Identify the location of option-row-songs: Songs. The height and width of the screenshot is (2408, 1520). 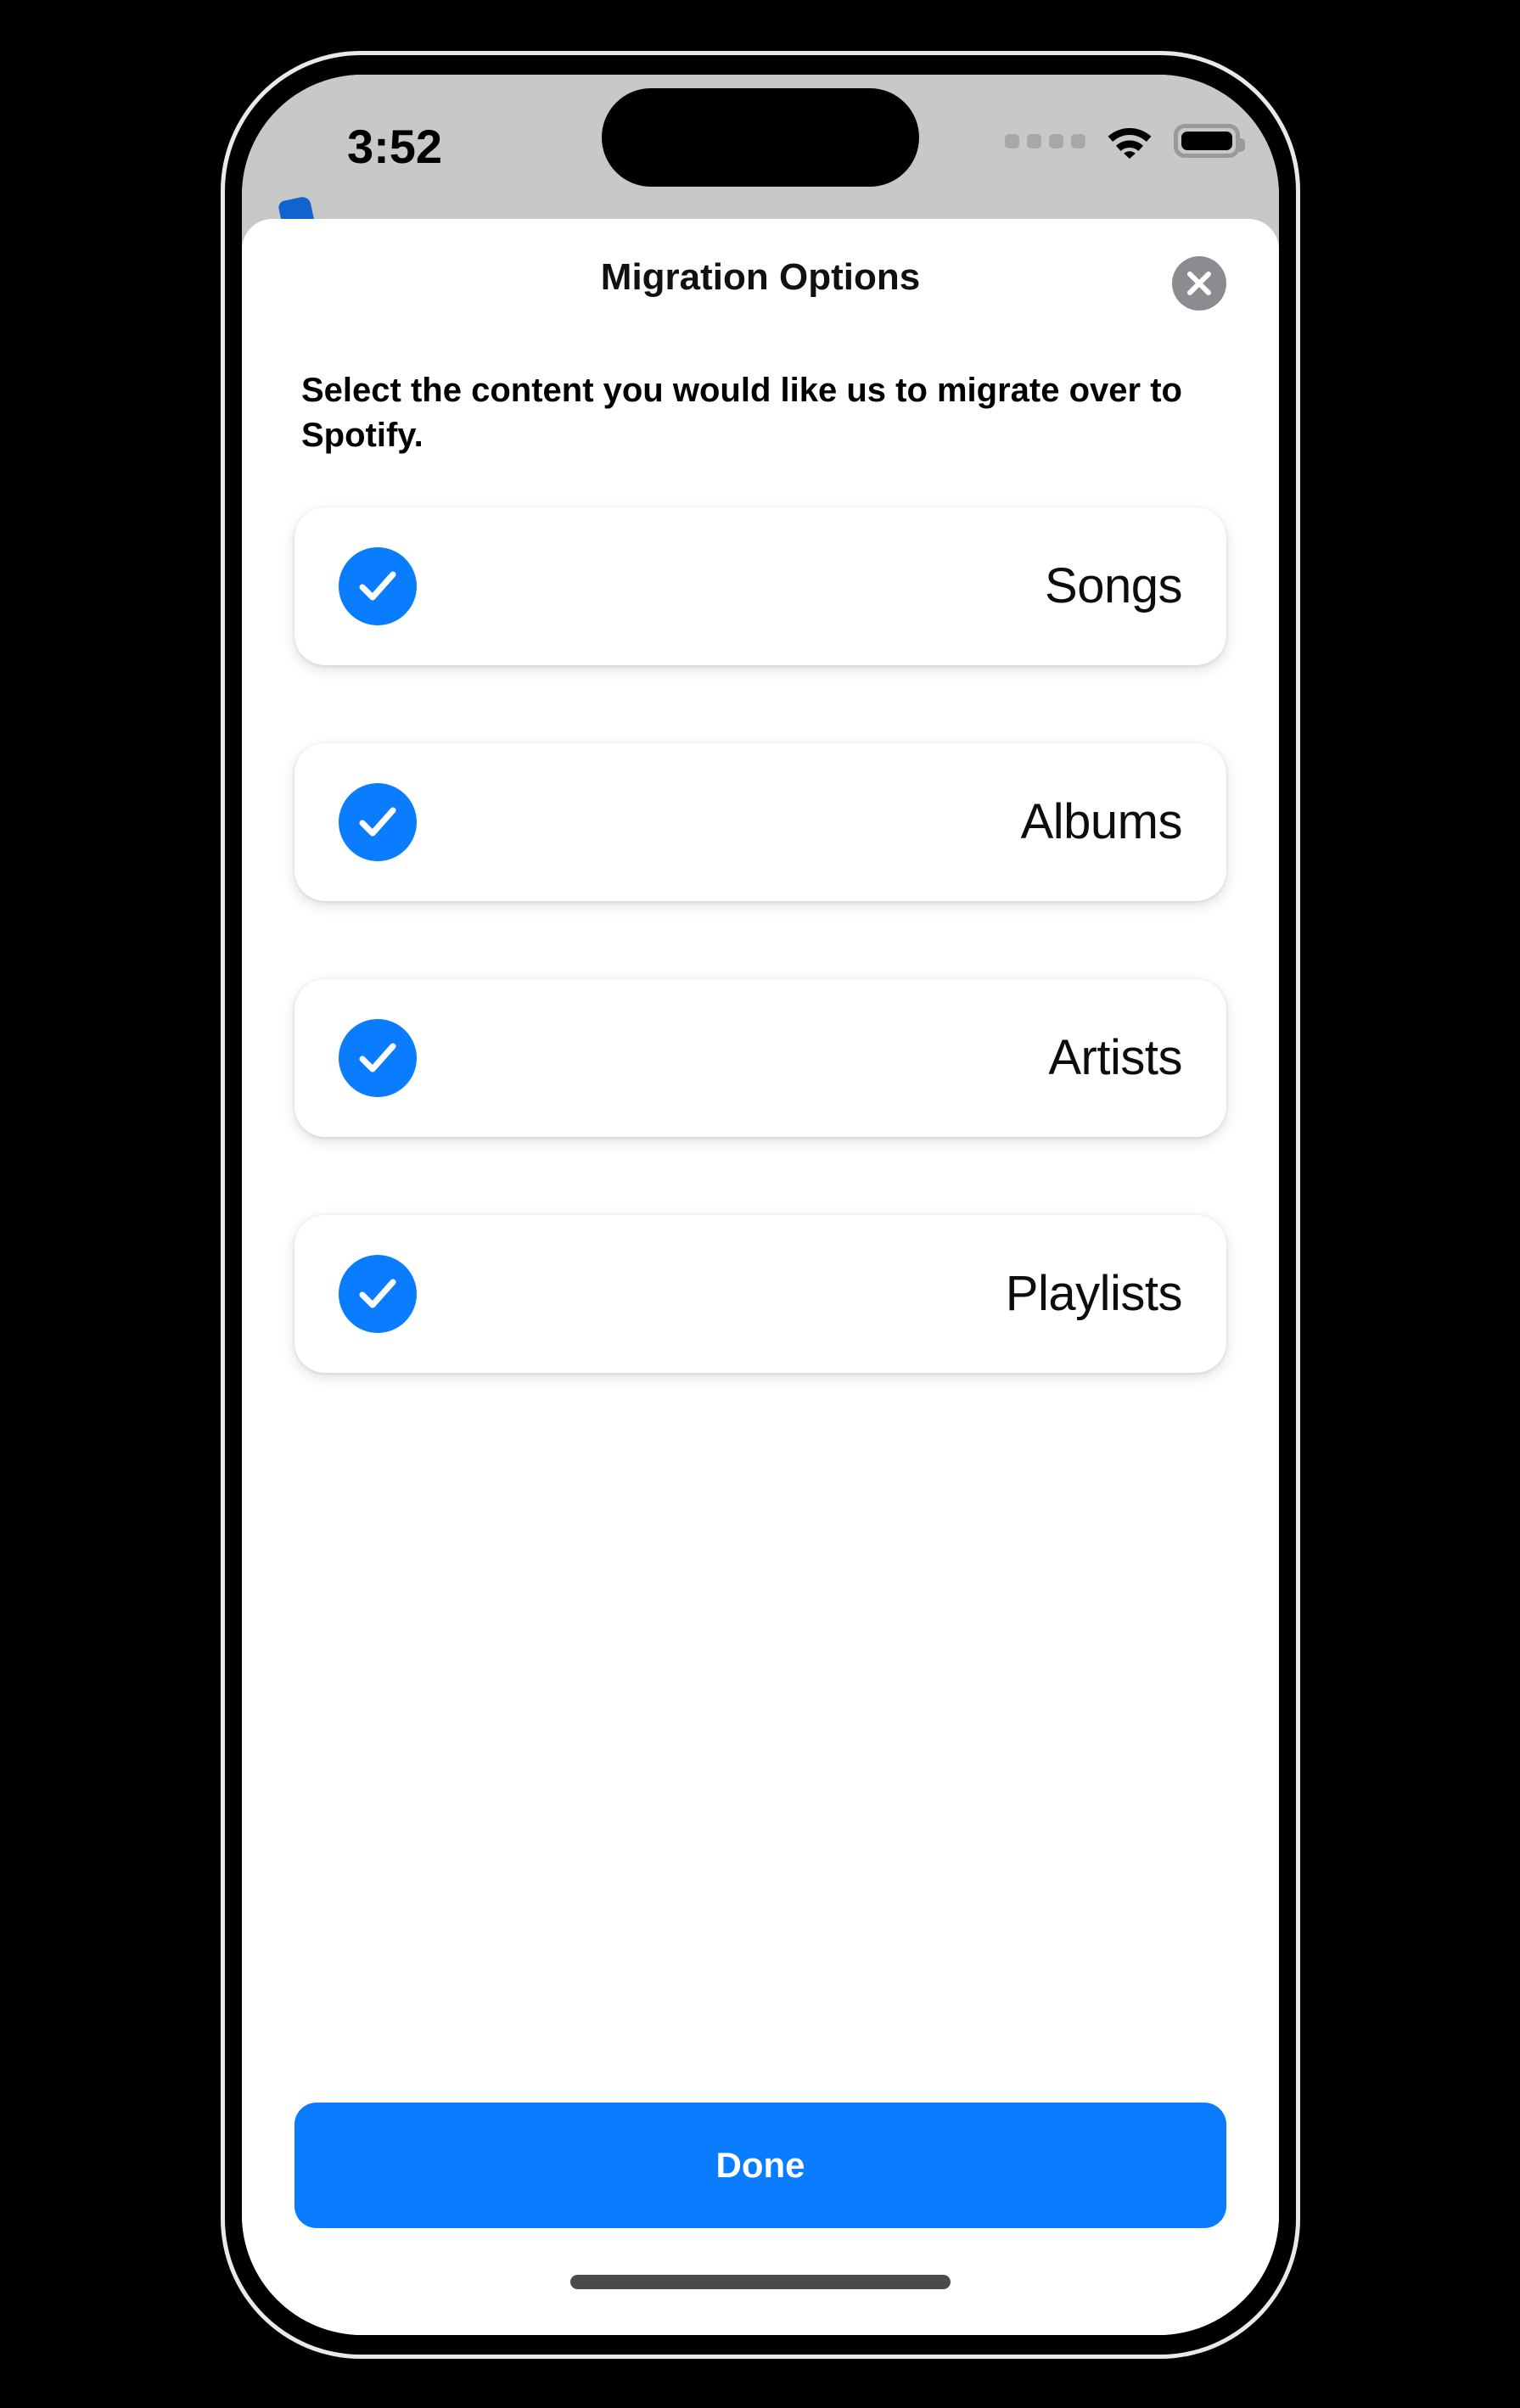
(760, 586).